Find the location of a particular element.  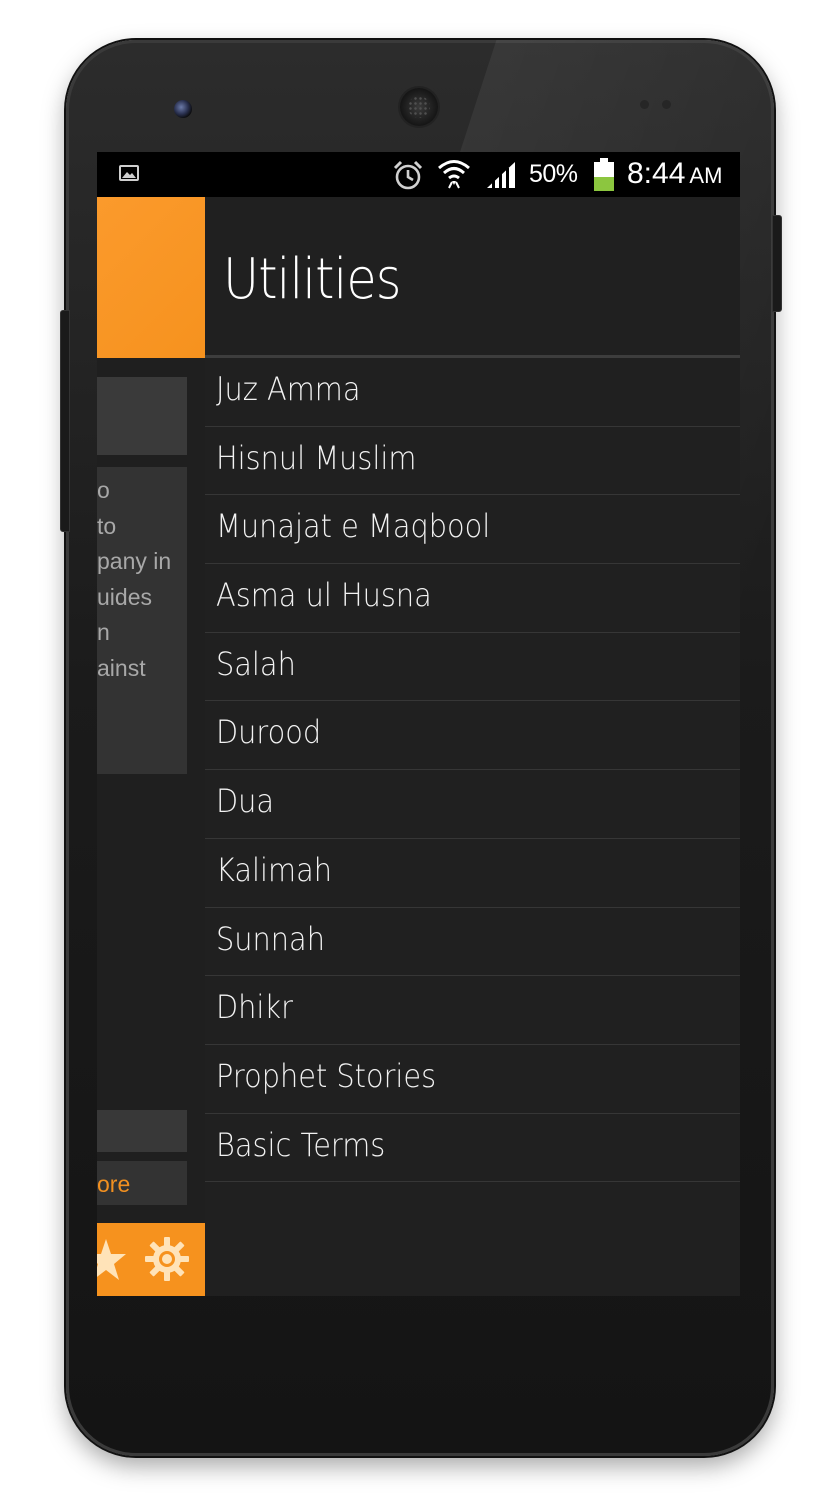

menu-item-basic-terms: Basic Terms is located at coordinates (472, 1148).